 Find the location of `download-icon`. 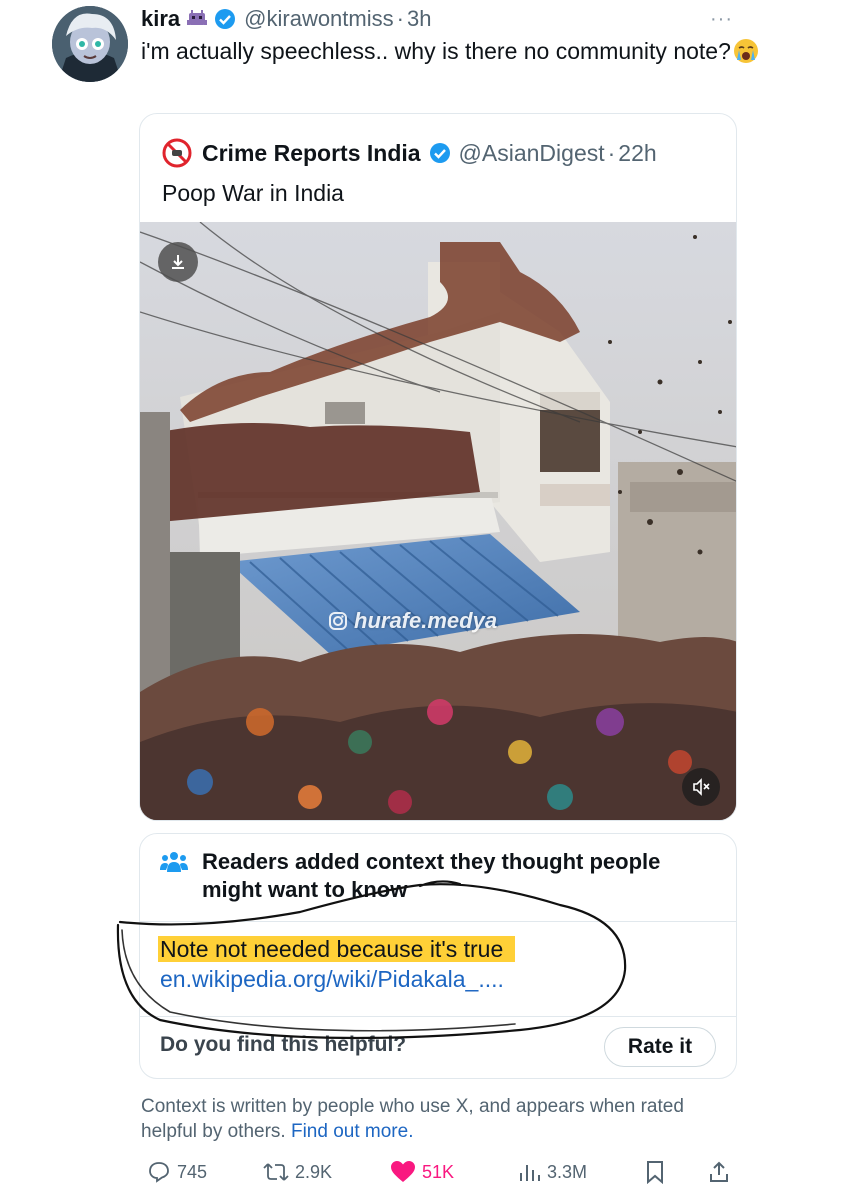

download-icon is located at coordinates (178, 262).